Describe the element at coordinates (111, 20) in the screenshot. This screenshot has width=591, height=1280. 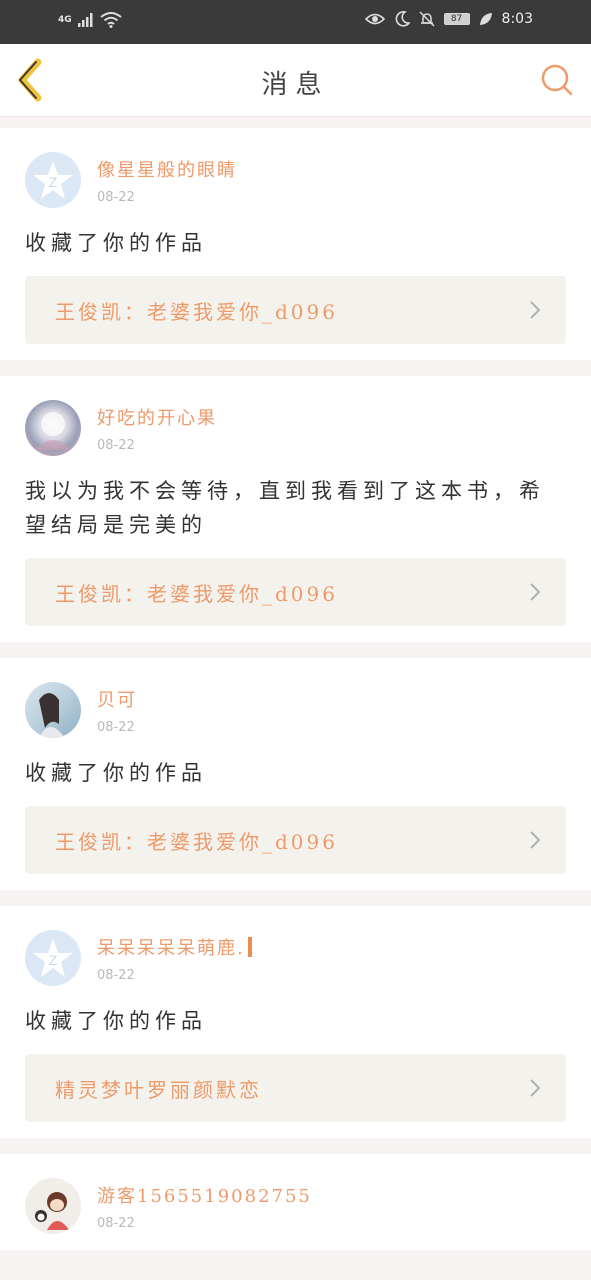
I see `wifi-icon` at that location.